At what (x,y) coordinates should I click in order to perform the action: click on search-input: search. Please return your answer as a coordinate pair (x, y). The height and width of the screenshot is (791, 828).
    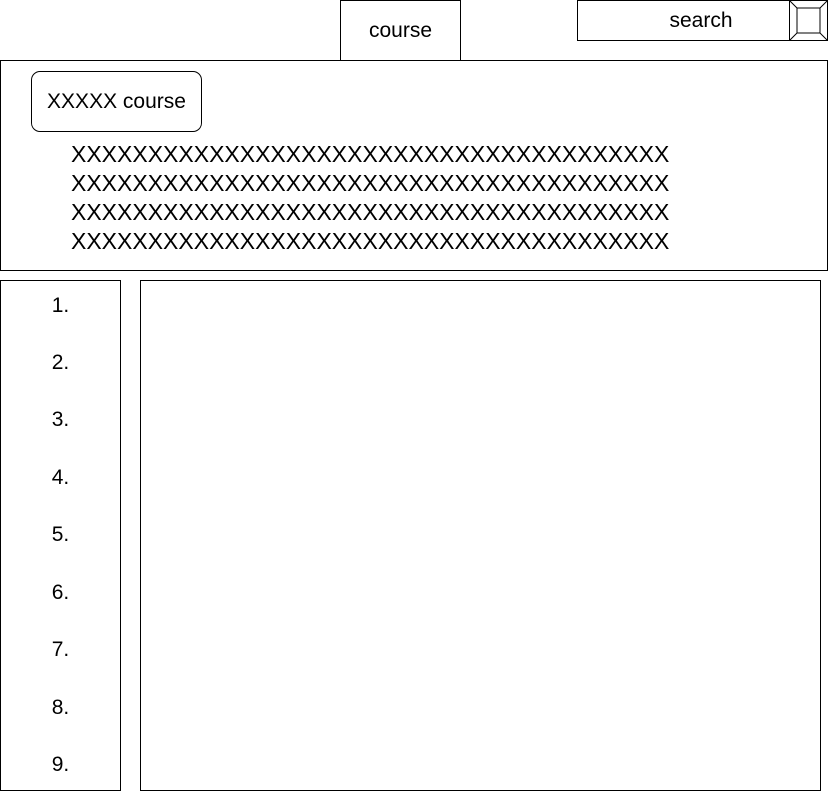
    Looking at the image, I should click on (683, 20).